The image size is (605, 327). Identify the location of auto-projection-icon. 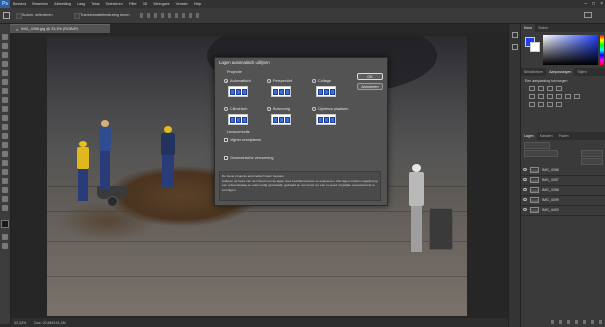
(238, 91).